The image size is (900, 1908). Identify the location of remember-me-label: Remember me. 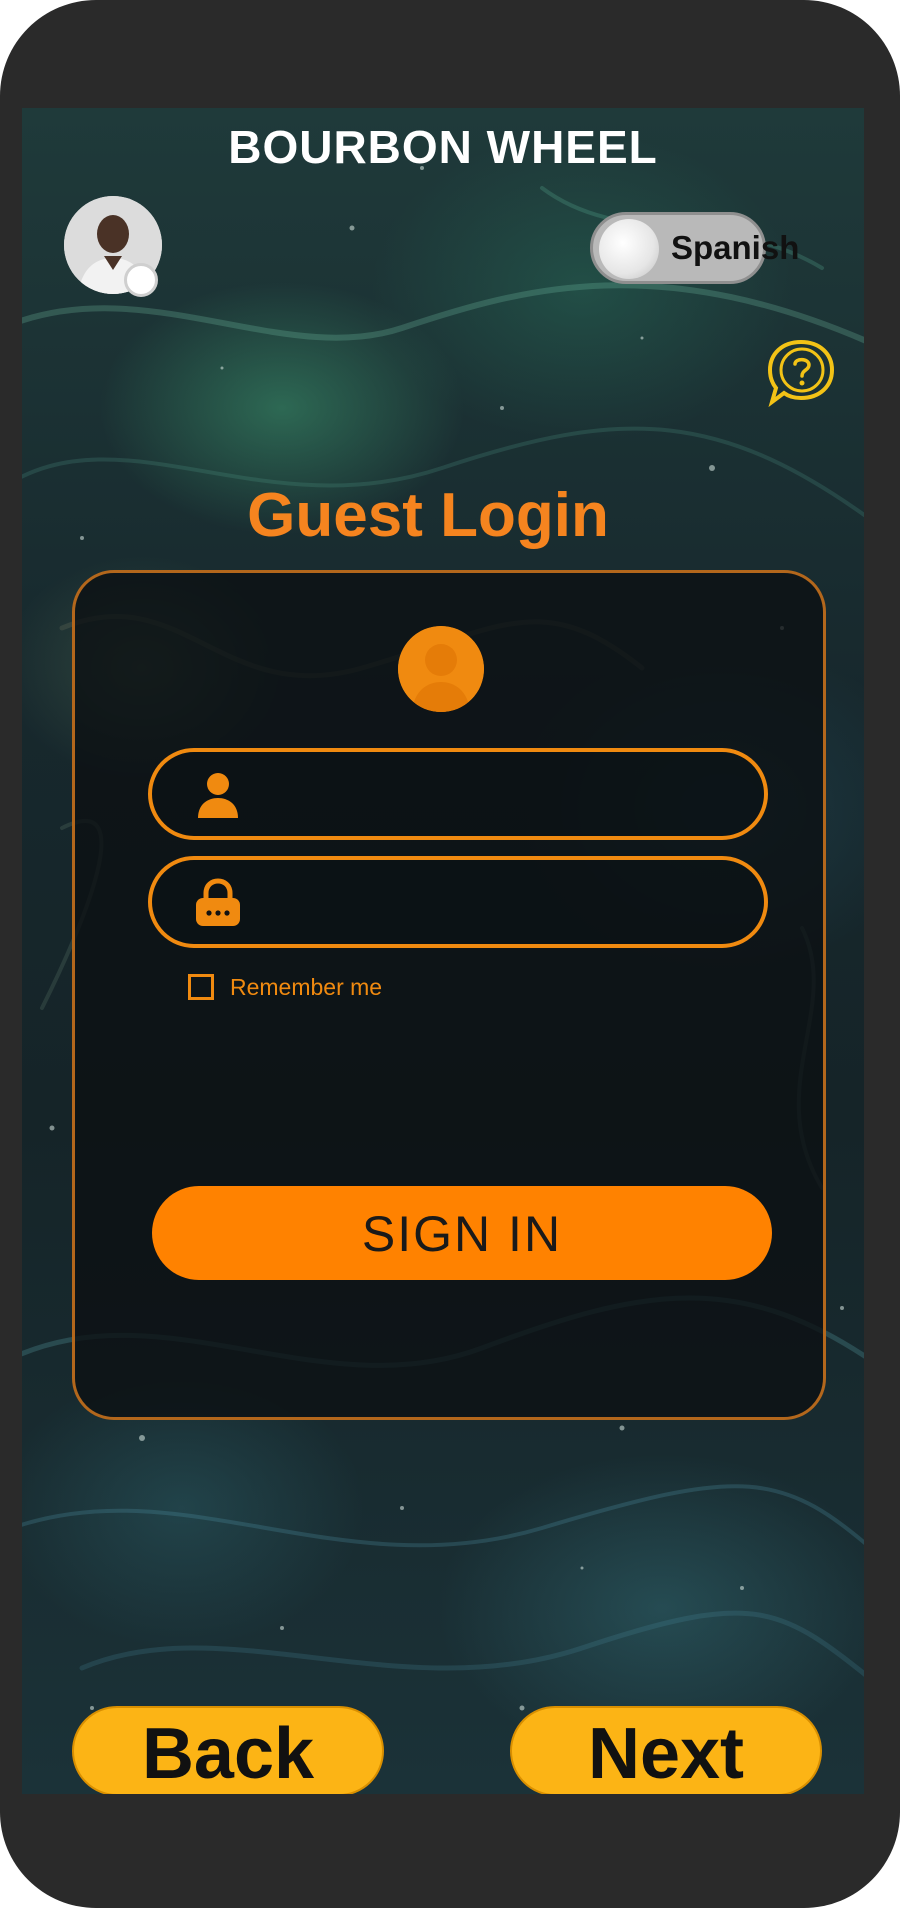
(306, 987).